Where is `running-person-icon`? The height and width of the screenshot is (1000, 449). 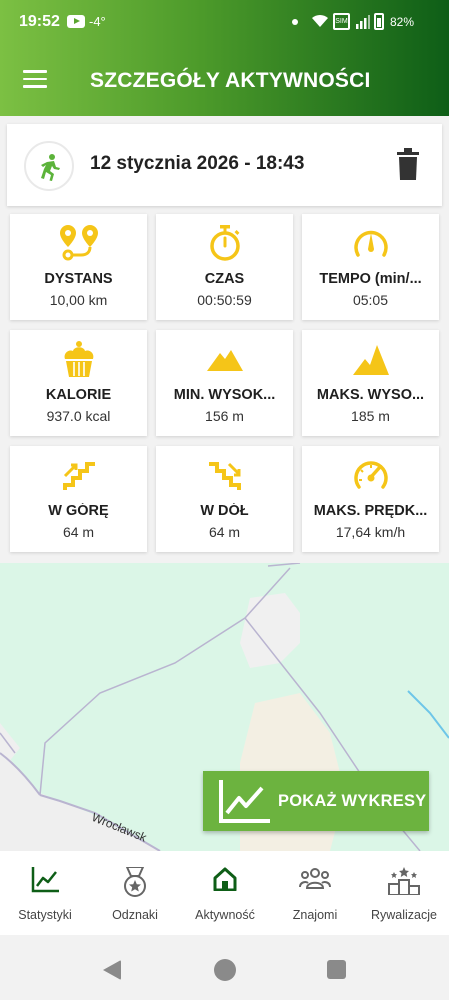 running-person-icon is located at coordinates (50, 167).